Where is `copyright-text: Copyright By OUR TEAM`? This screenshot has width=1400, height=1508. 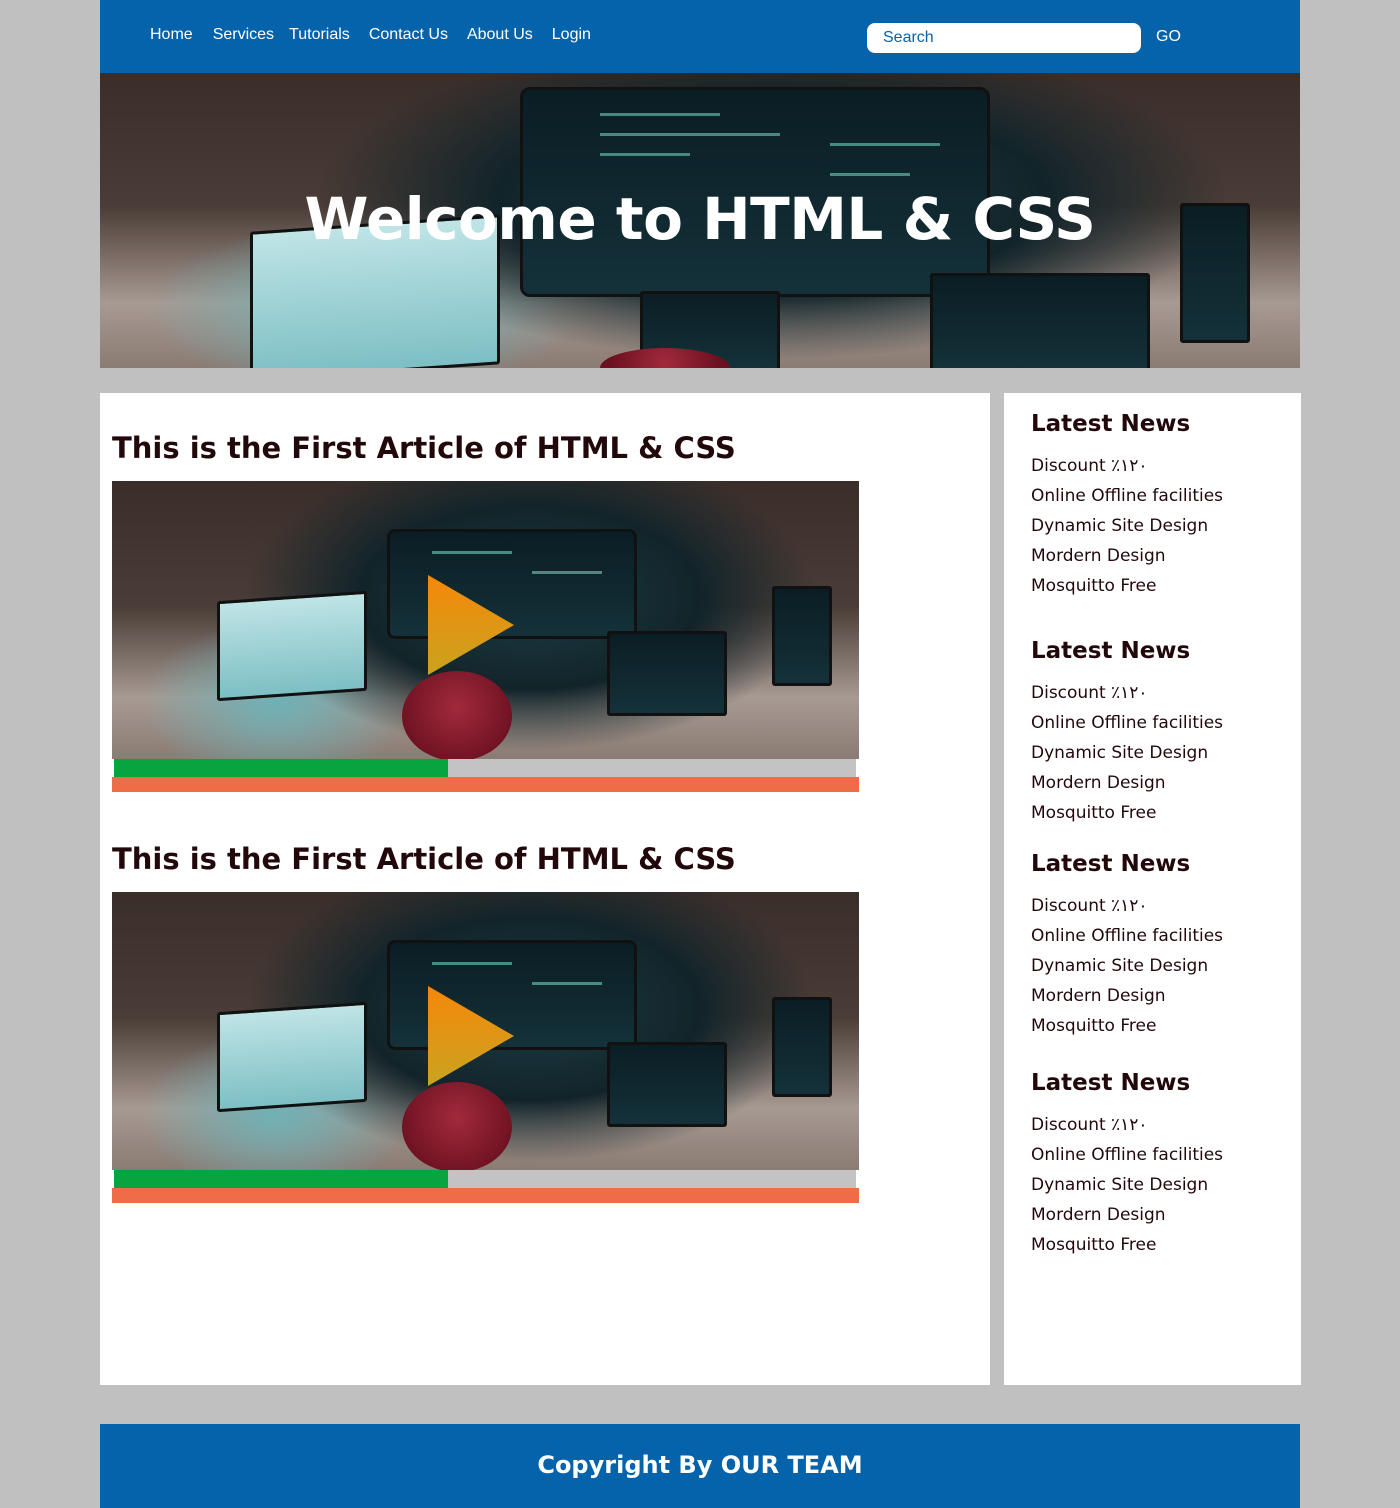
copyright-text: Copyright By OUR TEAM is located at coordinates (700, 1465).